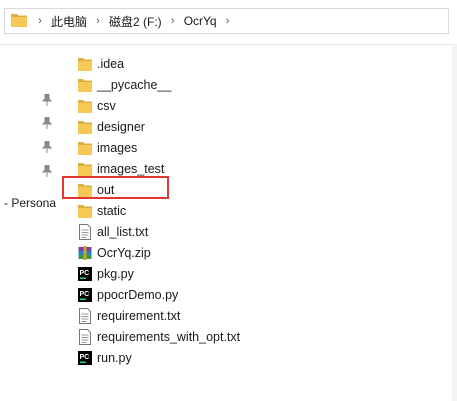  Describe the element at coordinates (263, 252) in the screenshot. I see `file-list-item: OcrYq.zip` at that location.